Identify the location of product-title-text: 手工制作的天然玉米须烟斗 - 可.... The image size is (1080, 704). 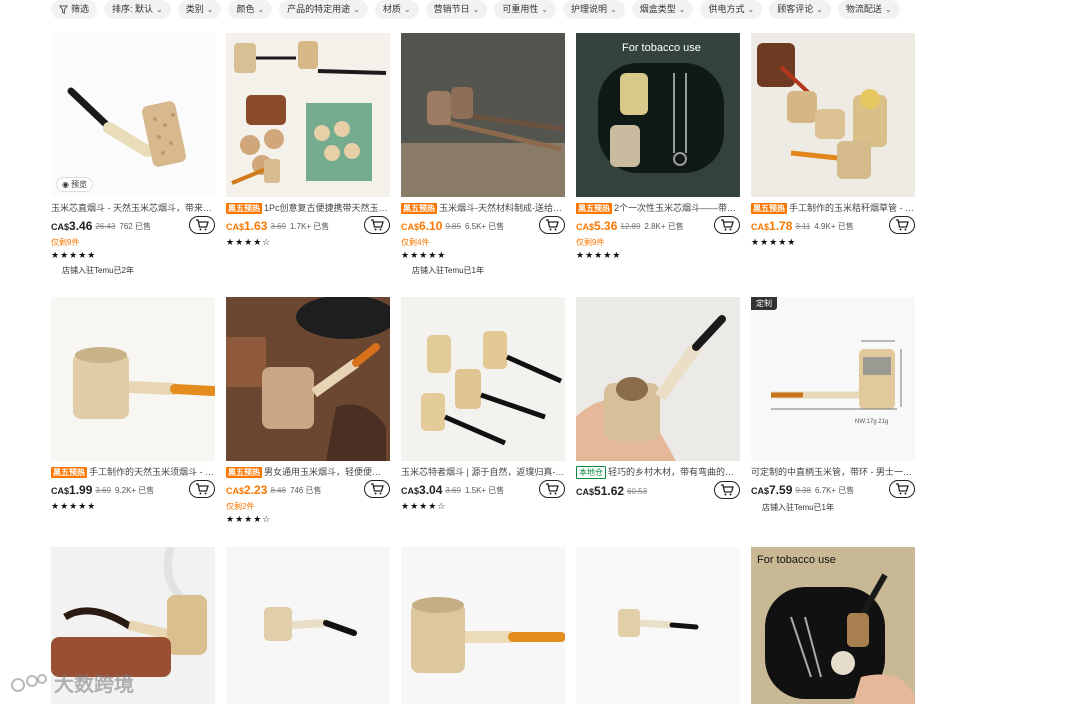
(152, 472).